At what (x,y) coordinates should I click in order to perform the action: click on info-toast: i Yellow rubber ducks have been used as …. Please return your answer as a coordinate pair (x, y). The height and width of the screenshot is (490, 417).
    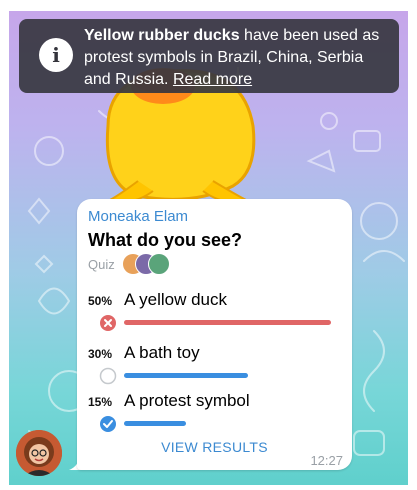
    Looking at the image, I should click on (209, 56).